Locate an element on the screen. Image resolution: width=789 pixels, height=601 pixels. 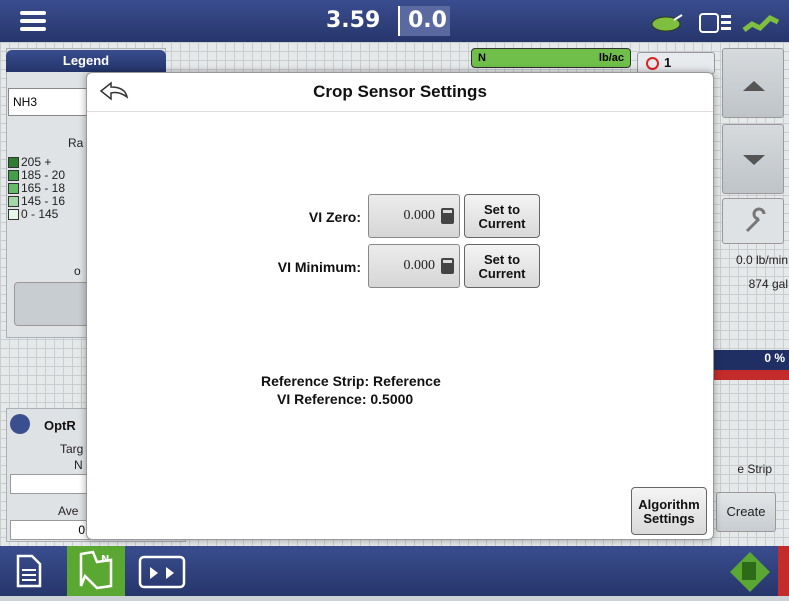
gps-status-icon is located at coordinates (715, 23).